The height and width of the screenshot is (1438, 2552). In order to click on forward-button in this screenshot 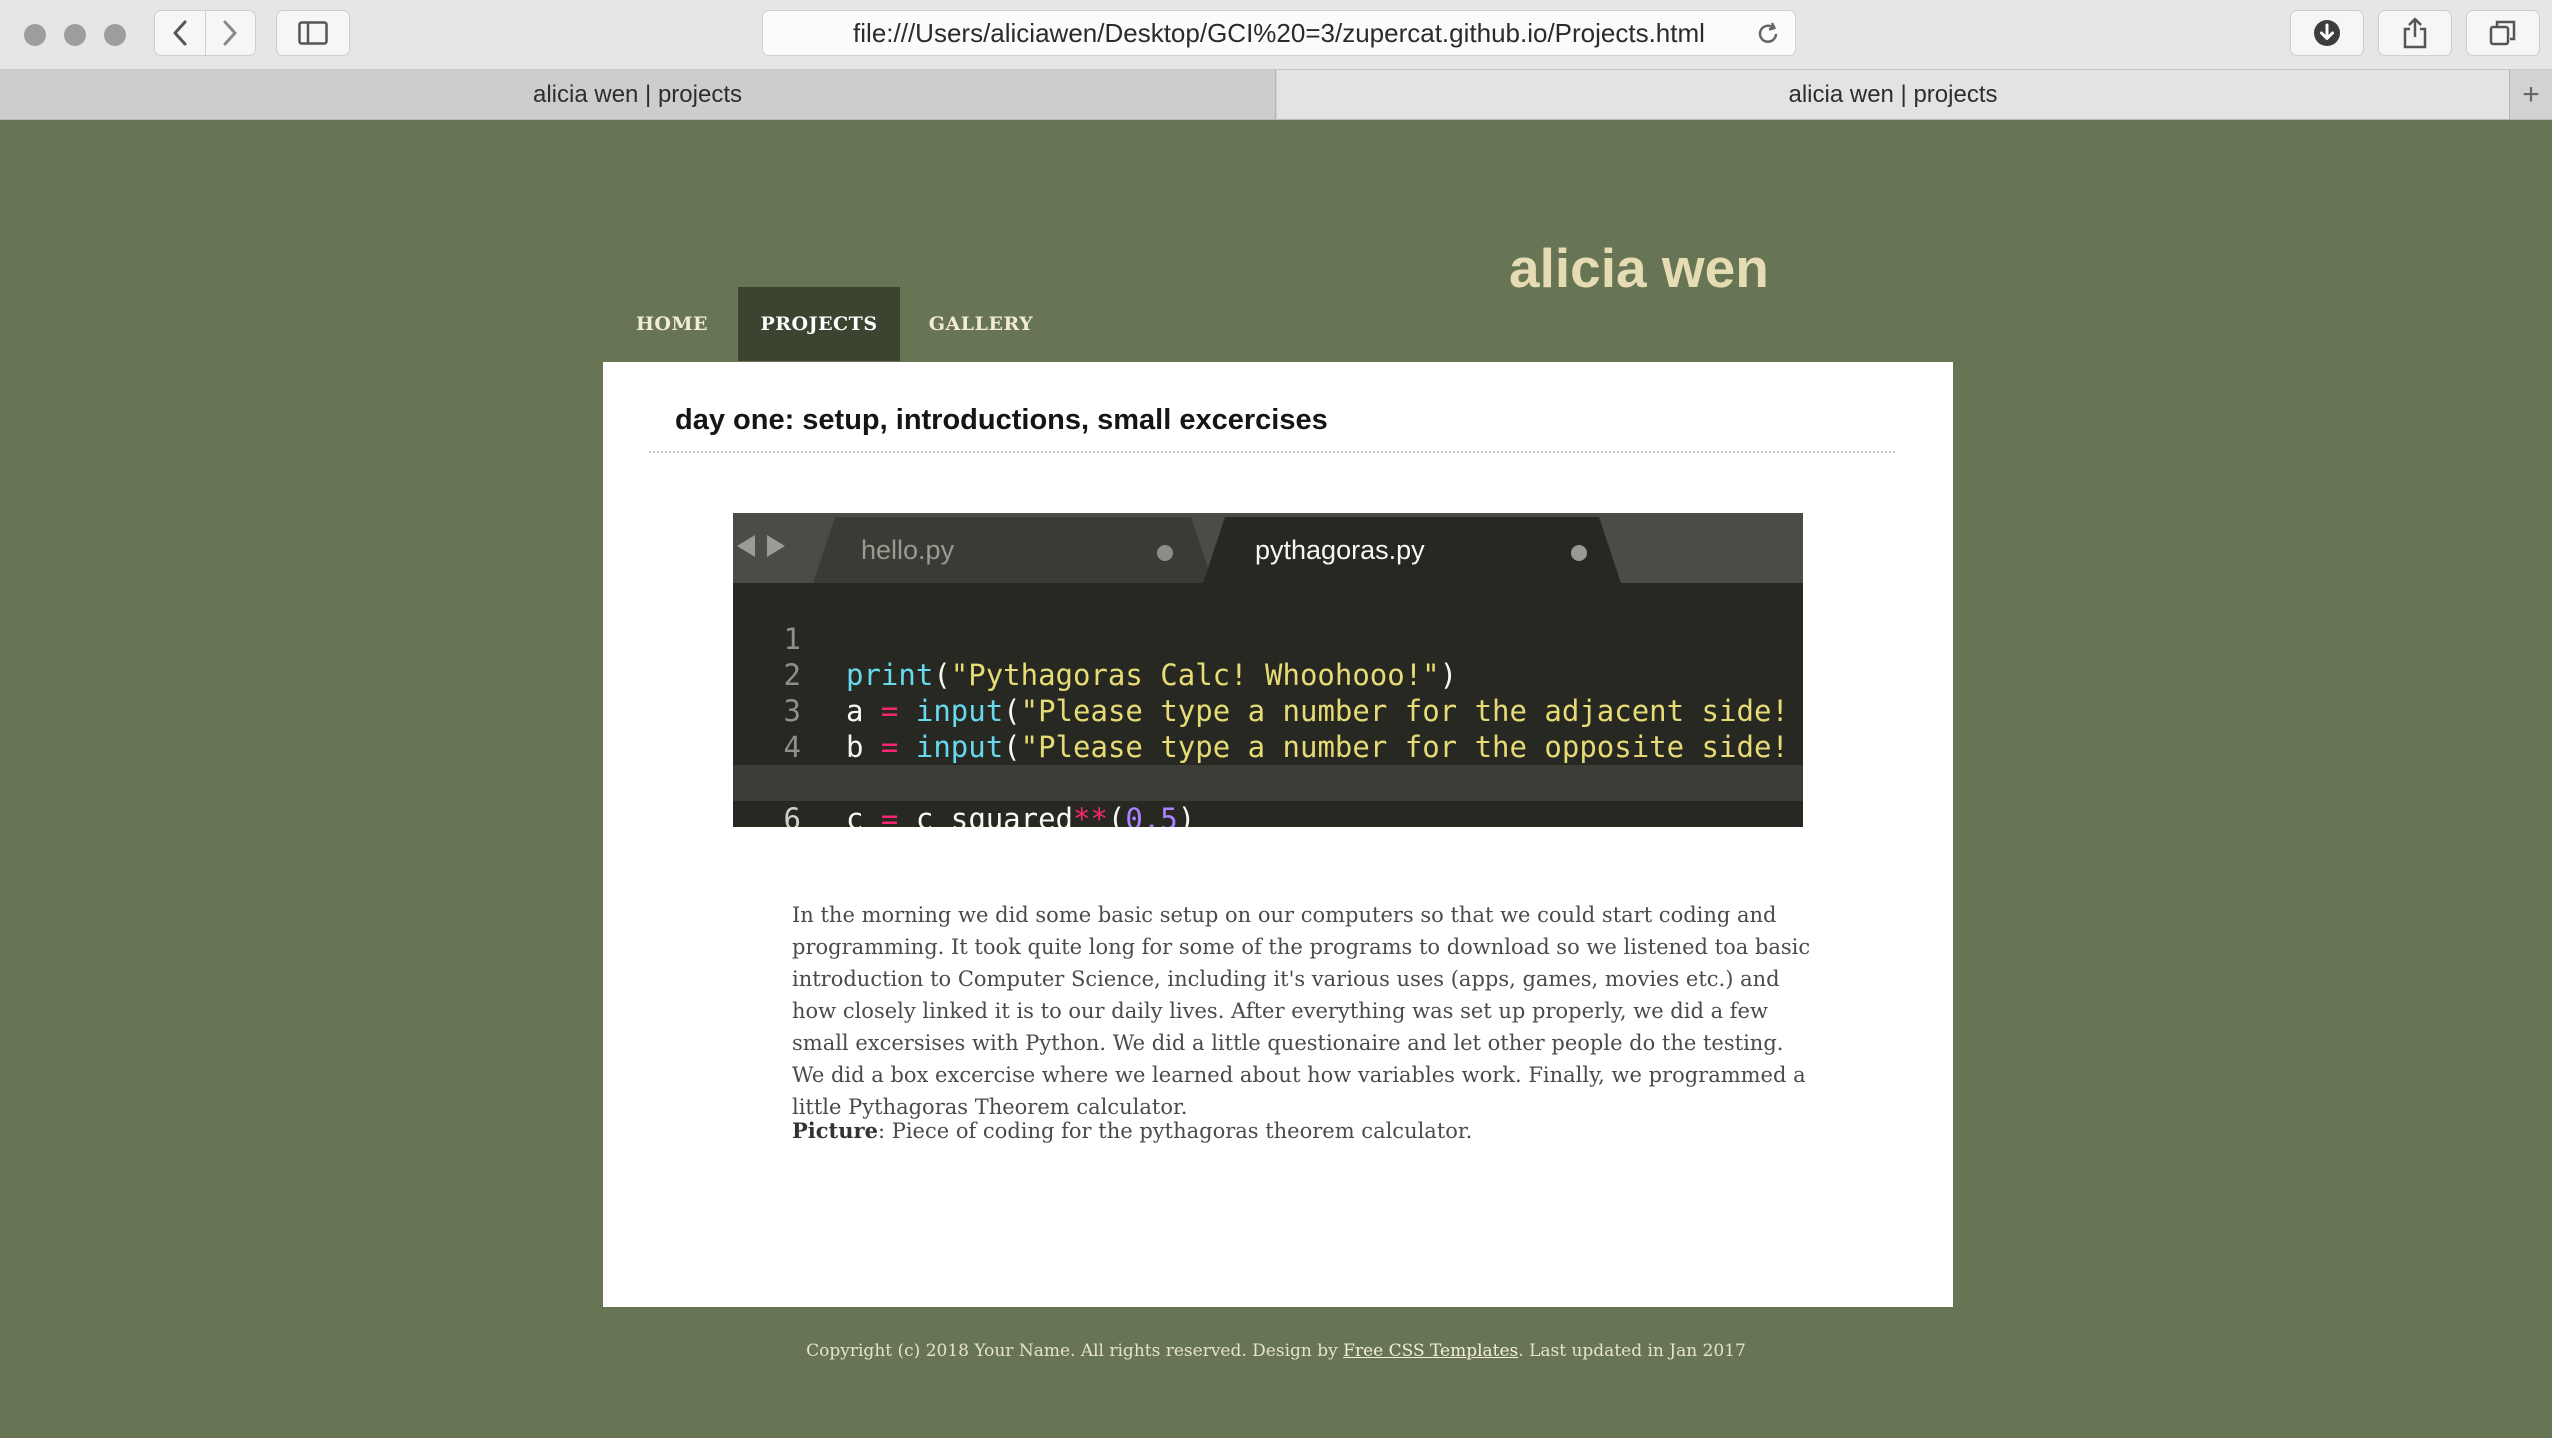, I will do `click(231, 33)`.